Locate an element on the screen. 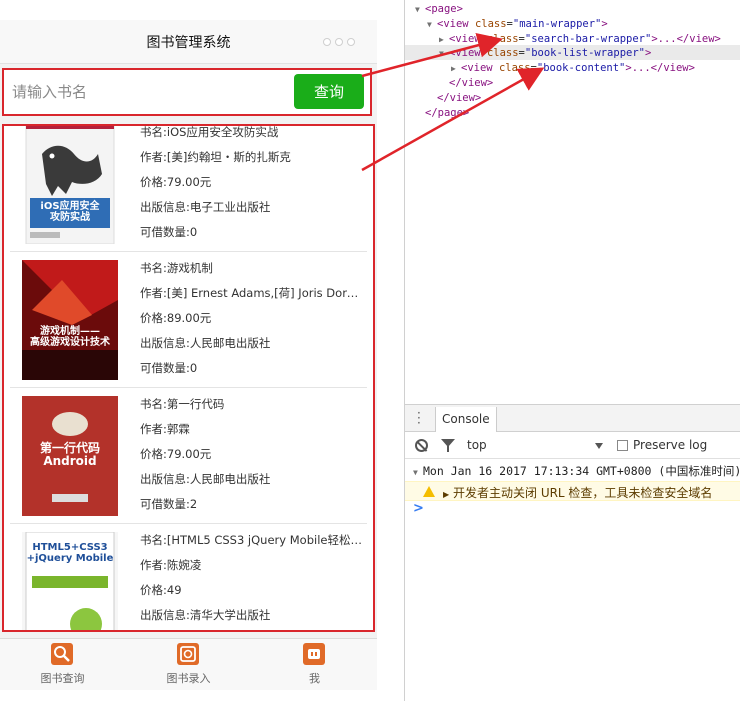 This screenshot has width=740, height=701. preserve-log-label: Preserve log is located at coordinates (670, 445).